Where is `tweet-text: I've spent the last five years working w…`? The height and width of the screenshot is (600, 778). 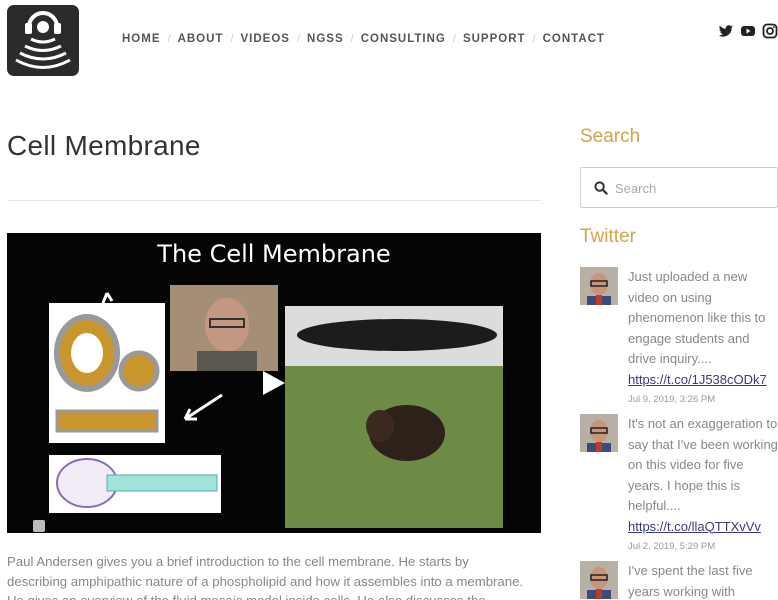 tweet-text: I've spent the last five years working w… is located at coordinates (690, 581).